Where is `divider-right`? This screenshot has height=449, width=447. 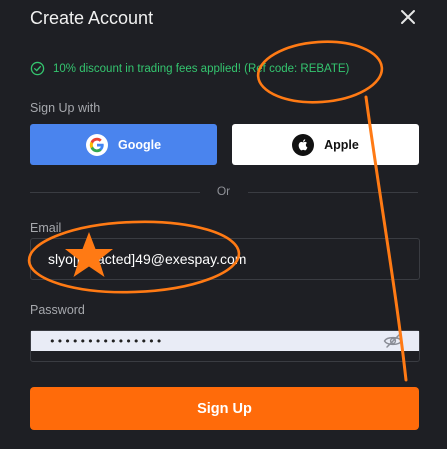 divider-right is located at coordinates (333, 192).